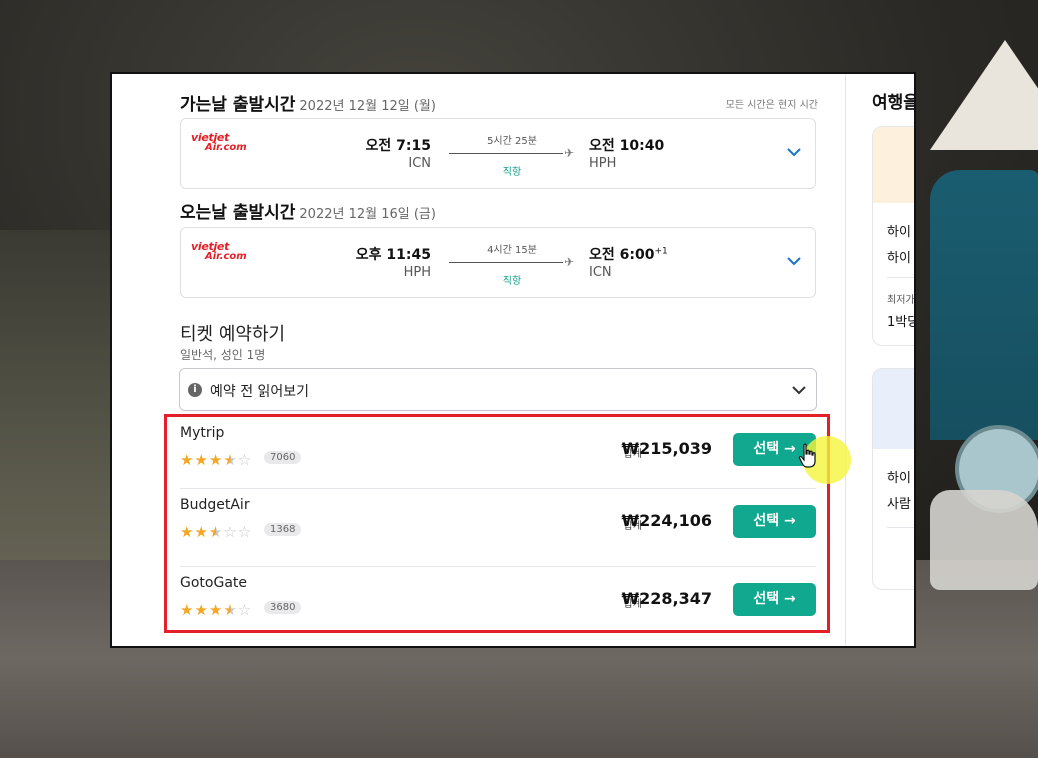 The image size is (1038, 758). Describe the element at coordinates (367, 214) in the screenshot. I see `inbound-date: 2022년 12월 16일 (금)` at that location.